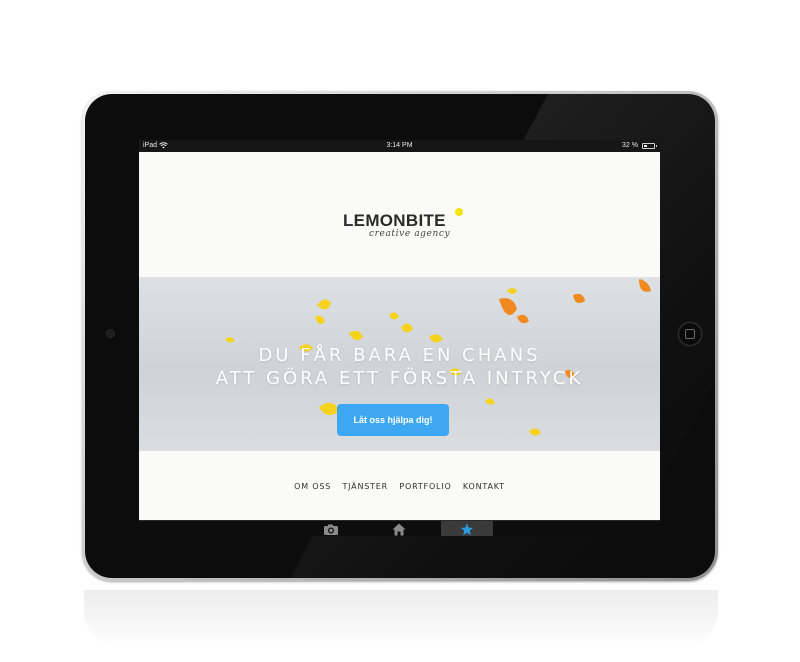 This screenshot has height=662, width=800. Describe the element at coordinates (649, 146) in the screenshot. I see `battery-icon` at that location.